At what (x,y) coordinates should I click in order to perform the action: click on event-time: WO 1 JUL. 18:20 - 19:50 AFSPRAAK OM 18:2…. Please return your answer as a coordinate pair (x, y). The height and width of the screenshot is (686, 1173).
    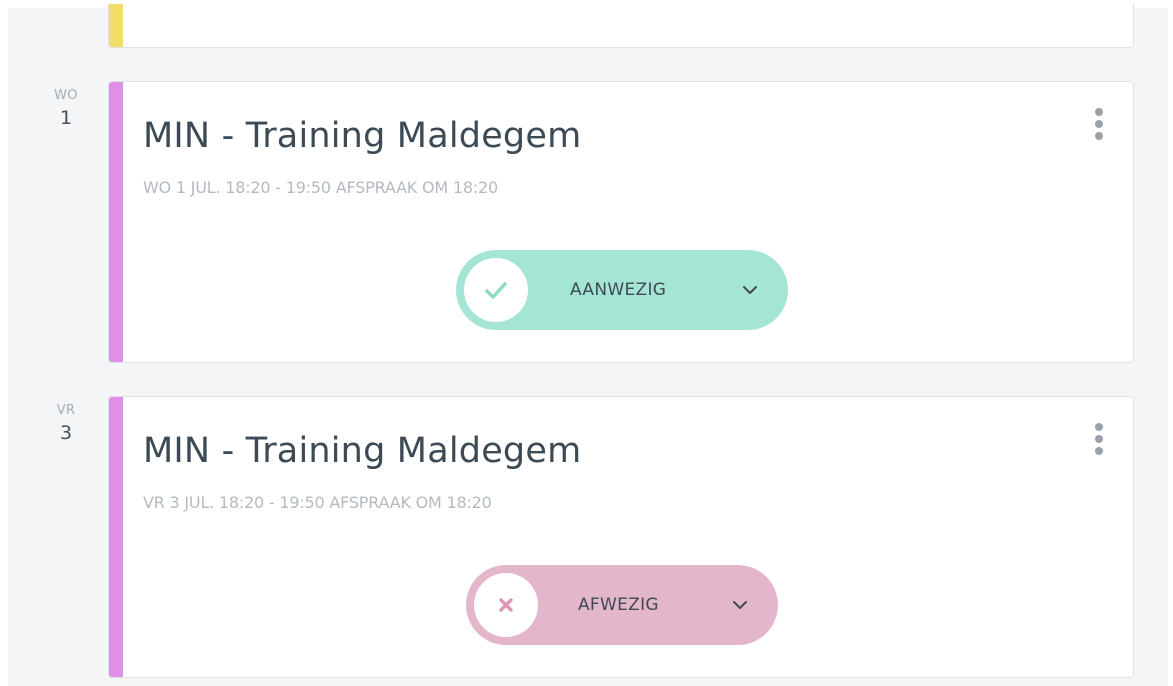
    Looking at the image, I should click on (320, 187).